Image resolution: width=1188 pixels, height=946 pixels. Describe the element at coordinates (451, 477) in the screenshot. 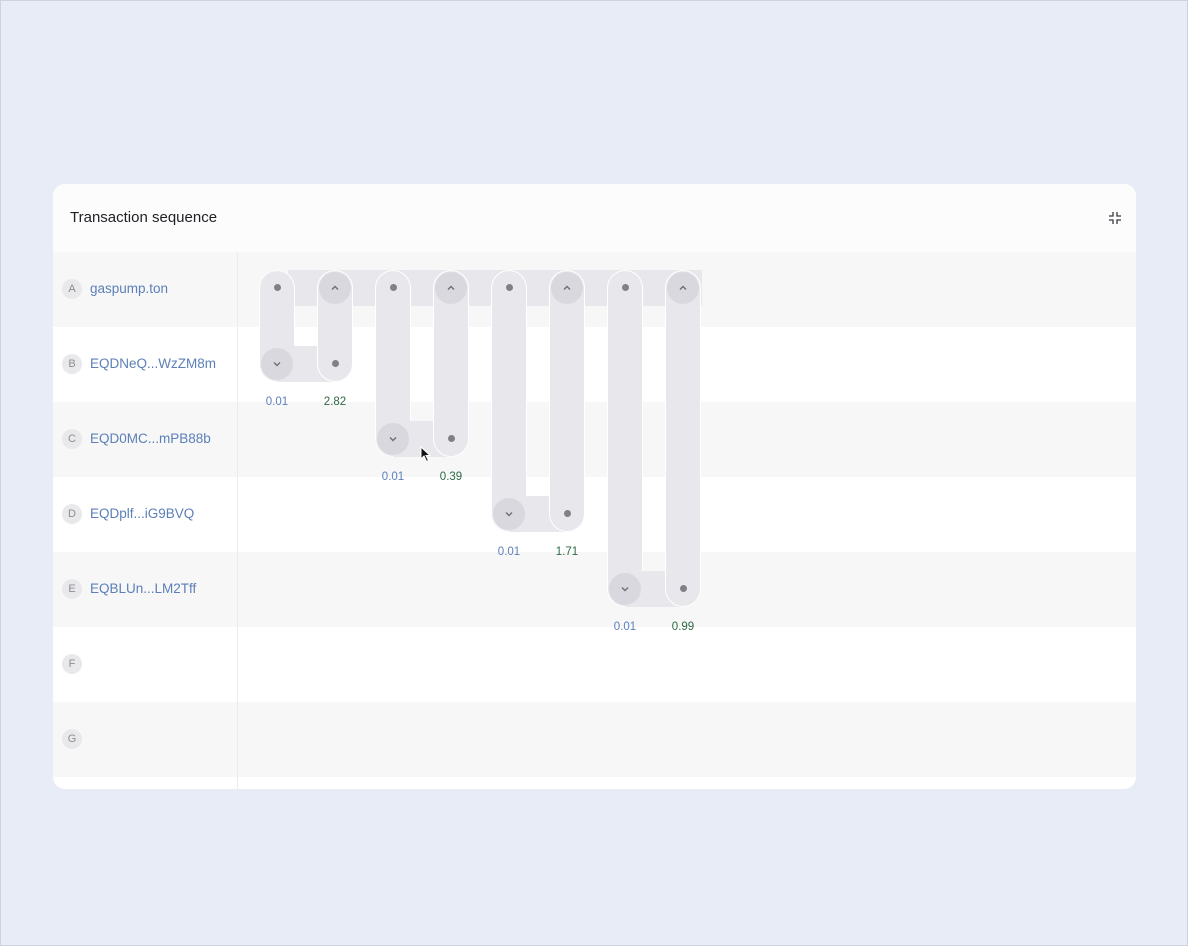

I see `flow-2-value: 0.39` at that location.